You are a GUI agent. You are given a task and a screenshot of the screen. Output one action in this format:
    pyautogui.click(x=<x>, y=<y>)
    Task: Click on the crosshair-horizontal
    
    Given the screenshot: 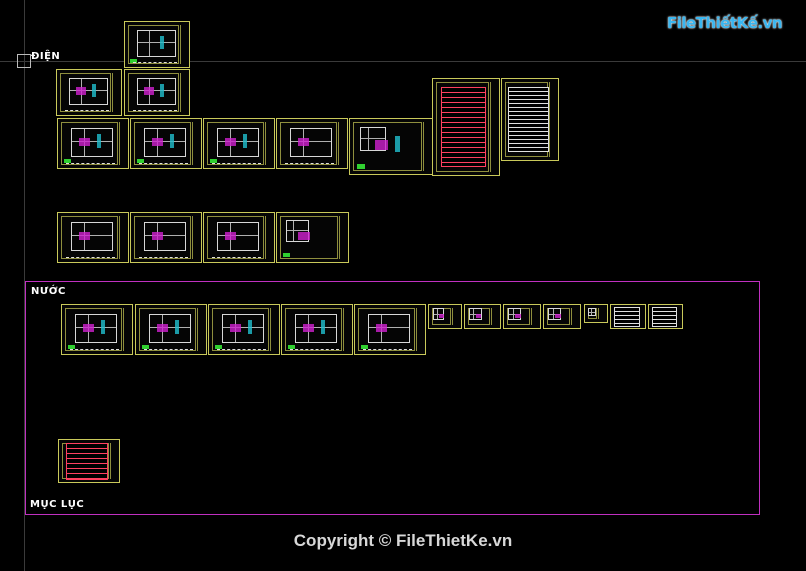 What is the action you would take?
    pyautogui.click(x=403, y=61)
    